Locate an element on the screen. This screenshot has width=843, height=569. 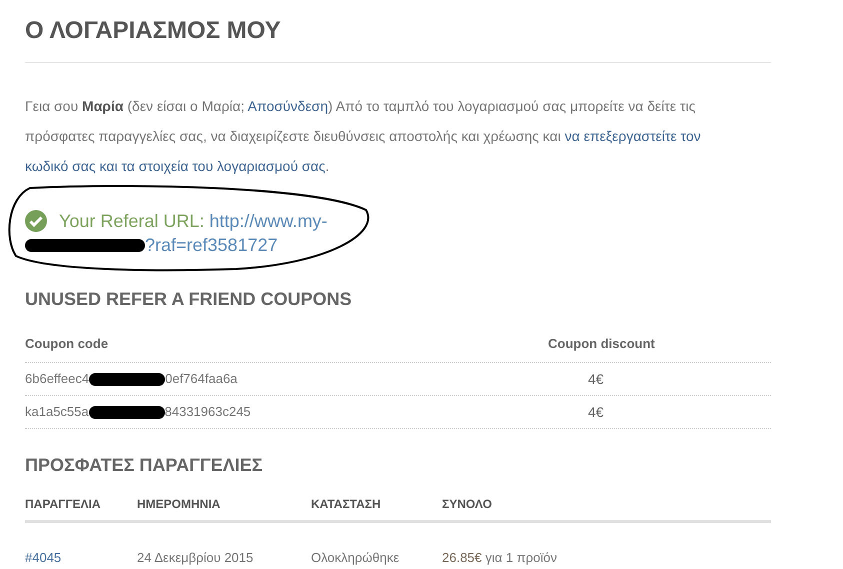
edit-account-link: να επεξεργαστείτε τον is located at coordinates (632, 136).